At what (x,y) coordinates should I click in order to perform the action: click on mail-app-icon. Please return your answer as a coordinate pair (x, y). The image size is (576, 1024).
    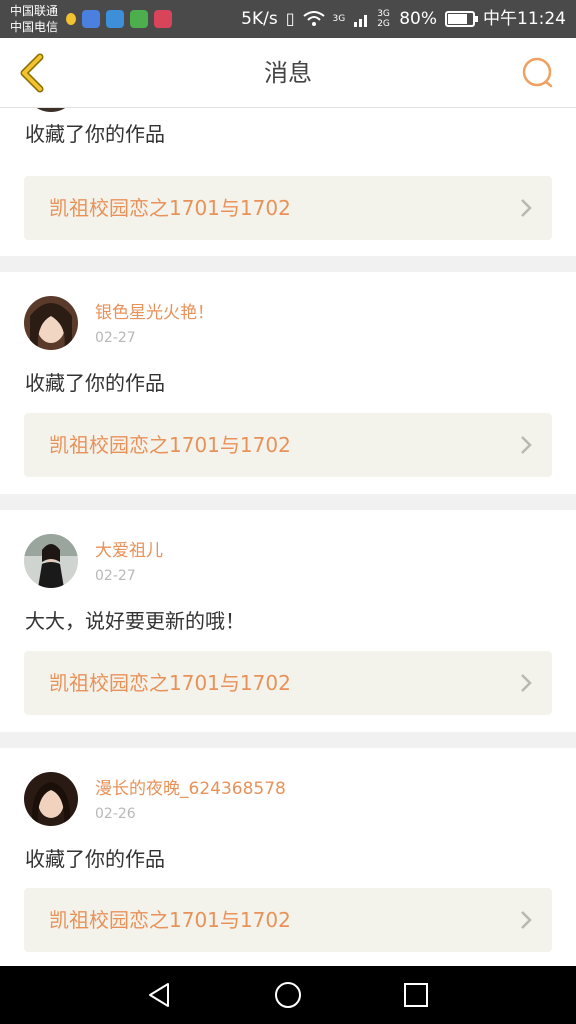
    Looking at the image, I should click on (115, 19).